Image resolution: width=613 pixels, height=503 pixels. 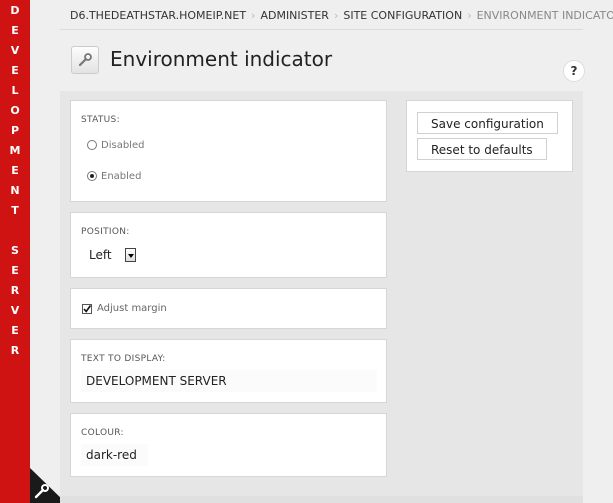 I want to click on status-option-disabled: Disabled, so click(x=115, y=145).